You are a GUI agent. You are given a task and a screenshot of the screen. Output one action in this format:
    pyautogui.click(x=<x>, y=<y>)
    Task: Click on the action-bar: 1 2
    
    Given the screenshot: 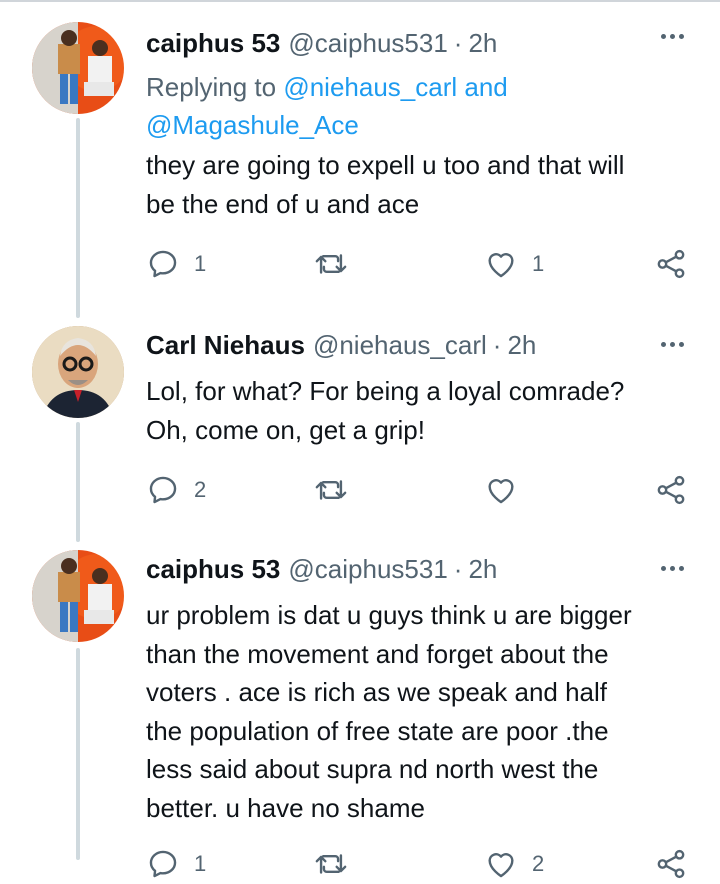 What is the action you would take?
    pyautogui.click(x=426, y=864)
    